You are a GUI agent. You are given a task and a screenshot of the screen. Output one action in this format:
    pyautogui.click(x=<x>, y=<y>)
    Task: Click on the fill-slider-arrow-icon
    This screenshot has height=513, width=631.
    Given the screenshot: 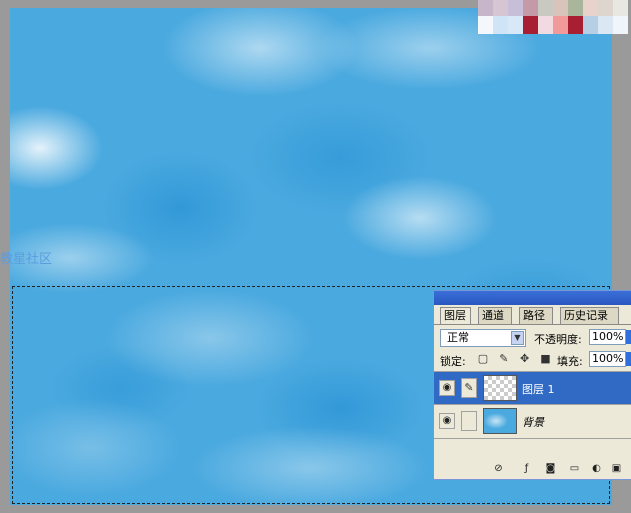 What is the action you would take?
    pyautogui.click(x=628, y=359)
    